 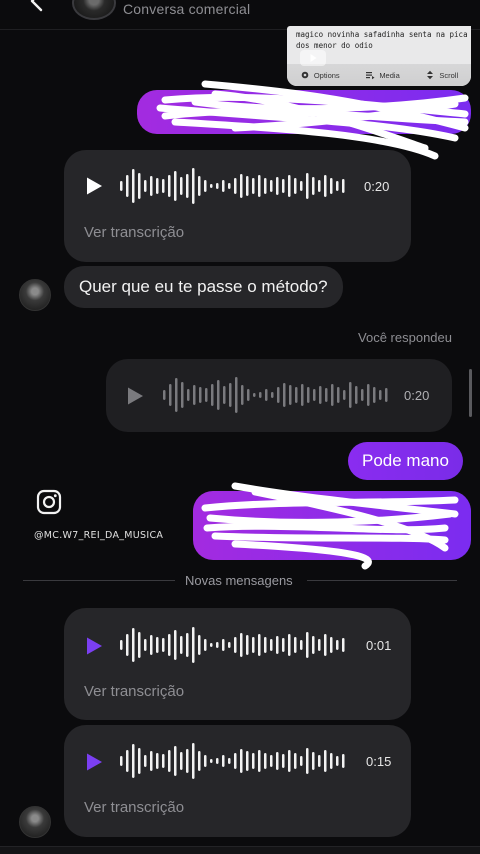 I want to click on header-avatar, so click(x=94, y=10).